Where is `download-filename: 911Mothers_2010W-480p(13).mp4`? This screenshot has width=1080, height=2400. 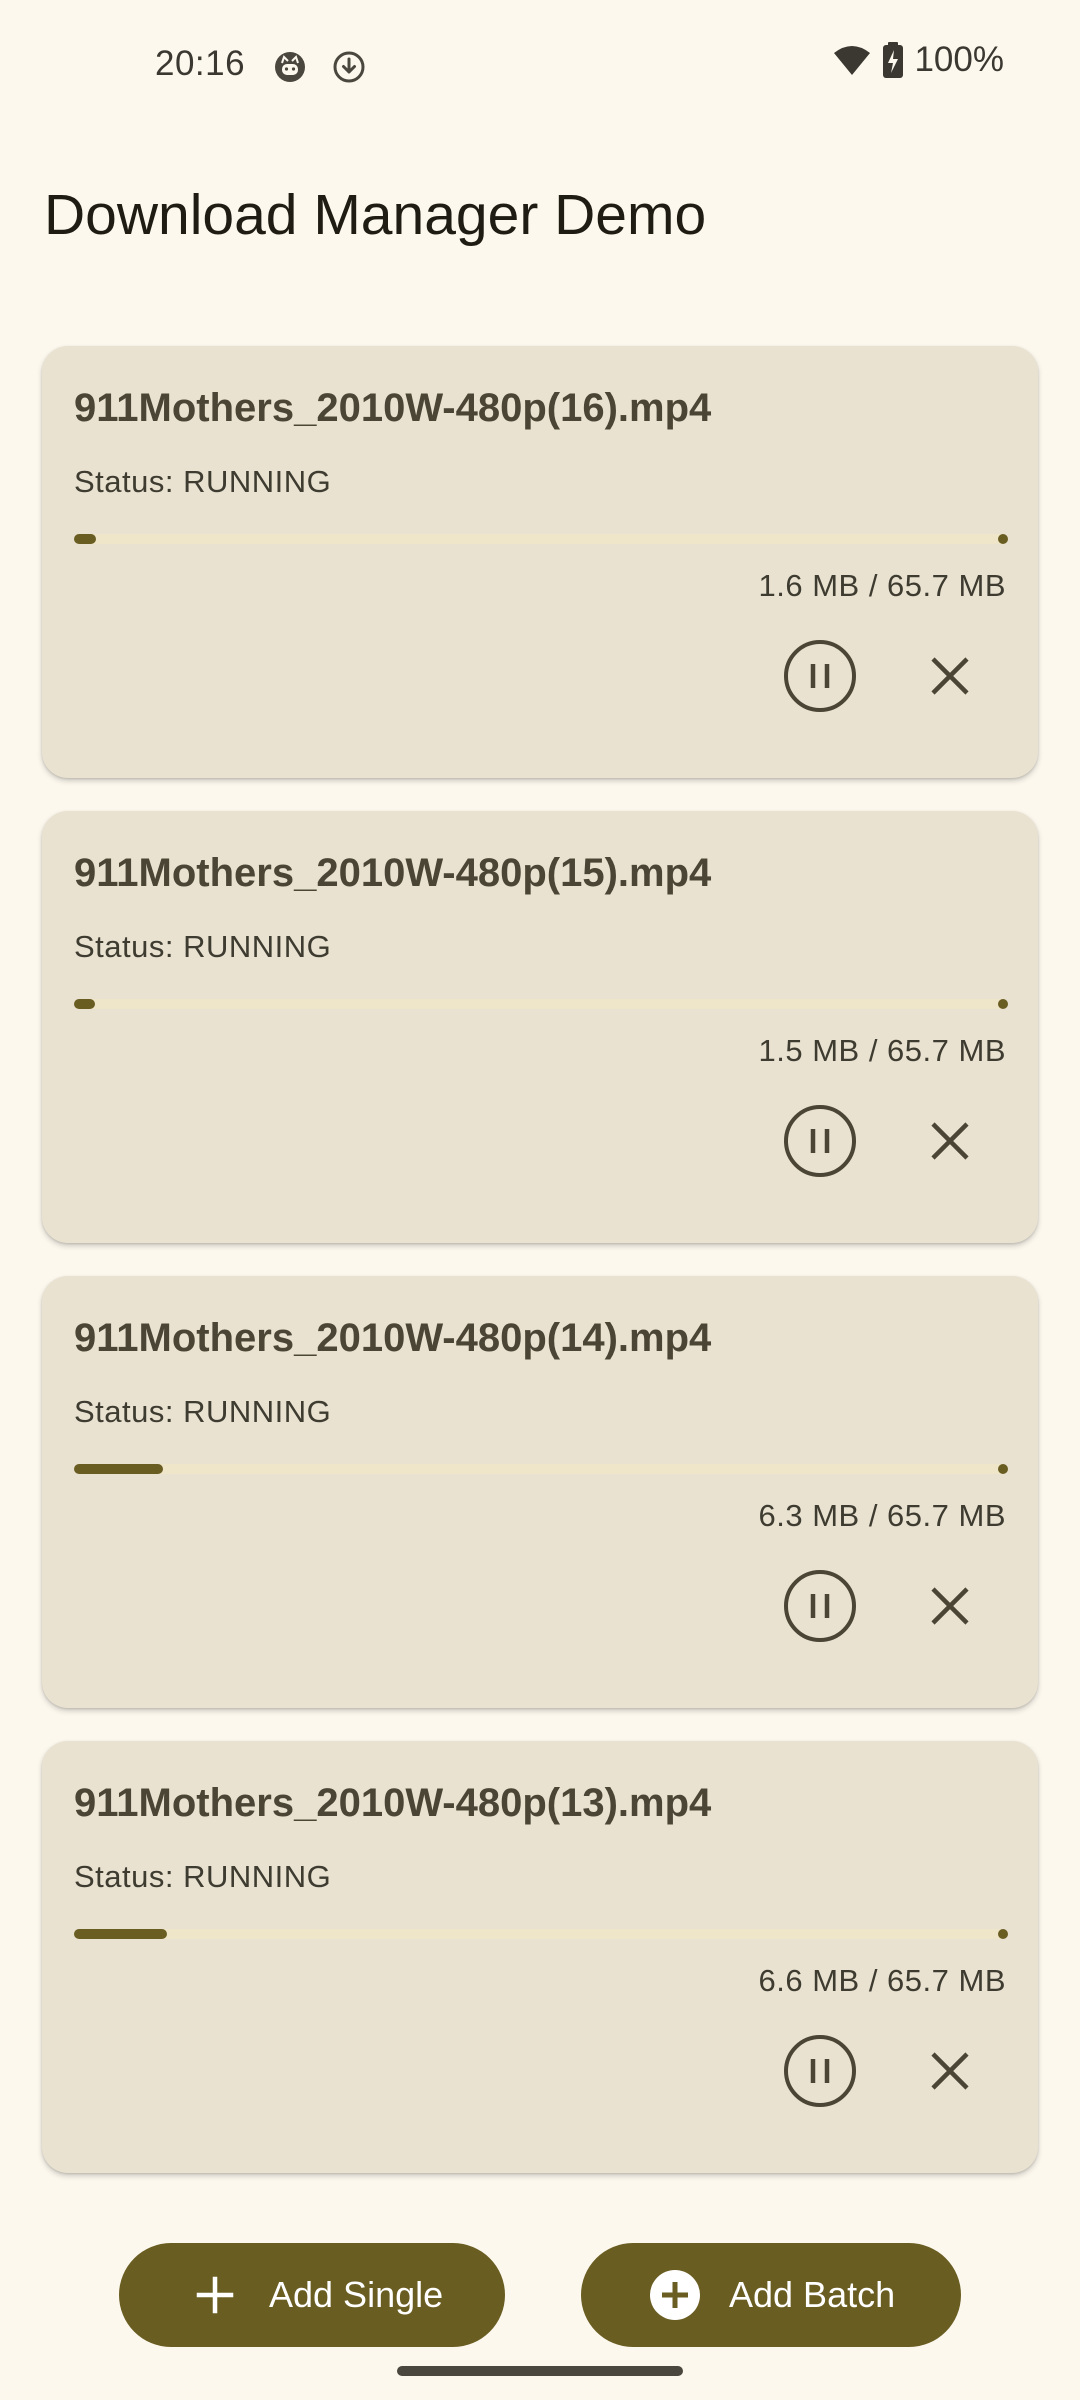
download-filename: 911Mothers_2010W-480p(13).mp4 is located at coordinates (393, 1803).